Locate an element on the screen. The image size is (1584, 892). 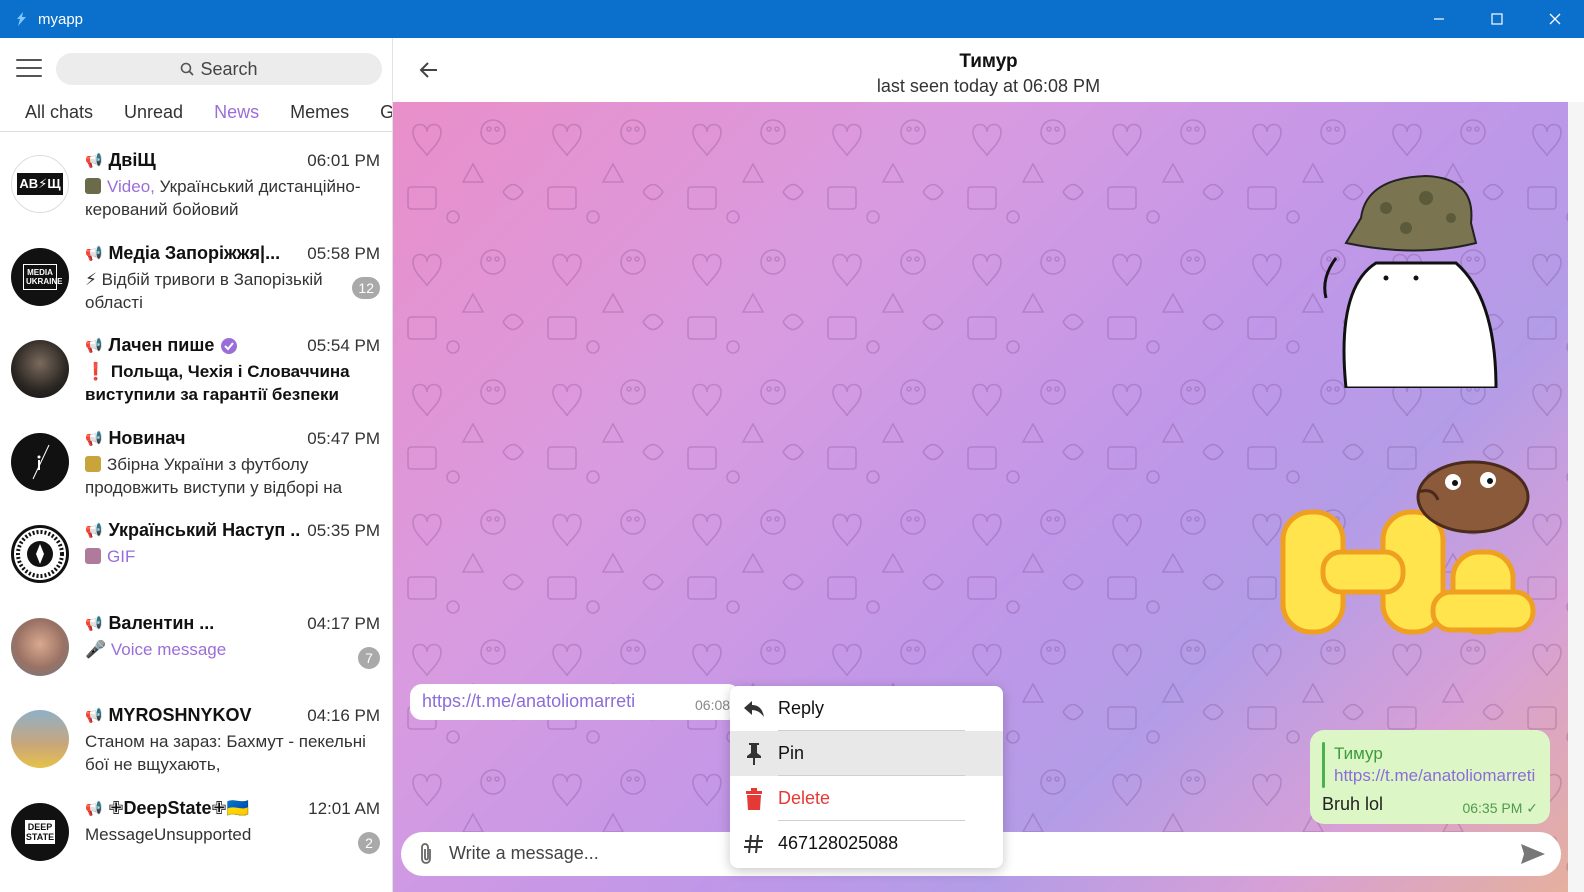
verified-icon is located at coordinates (229, 345).